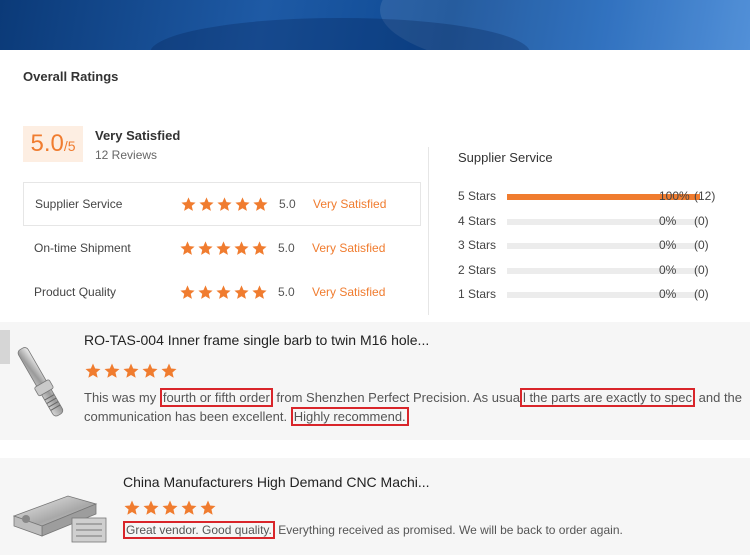  I want to click on distribution-percent: 100%, so click(674, 196).